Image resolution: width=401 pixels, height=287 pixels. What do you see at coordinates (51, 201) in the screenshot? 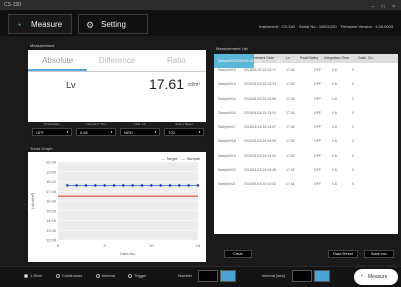
I see `y-tick-label: 16.00` at bounding box center [51, 201].